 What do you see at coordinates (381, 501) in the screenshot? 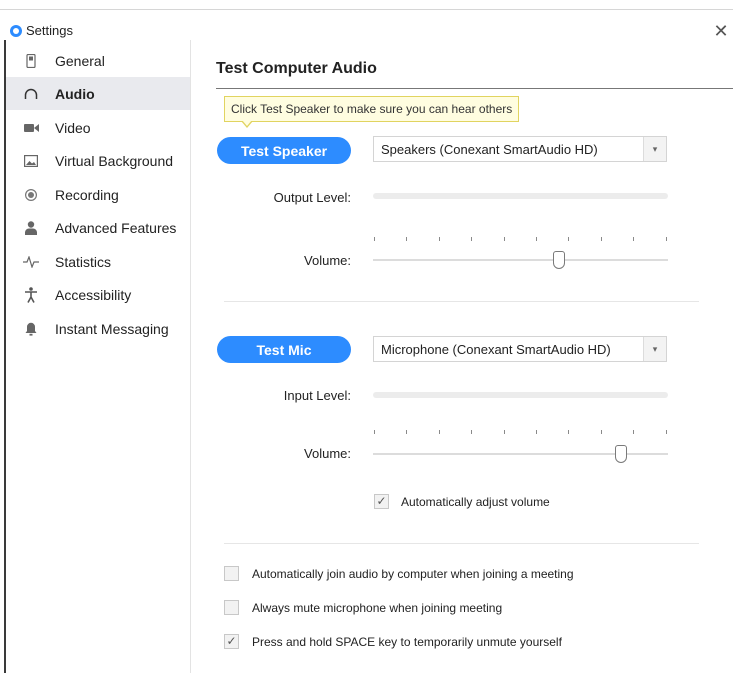
I see `auto-adjust-volume-checkbox: ✓` at bounding box center [381, 501].